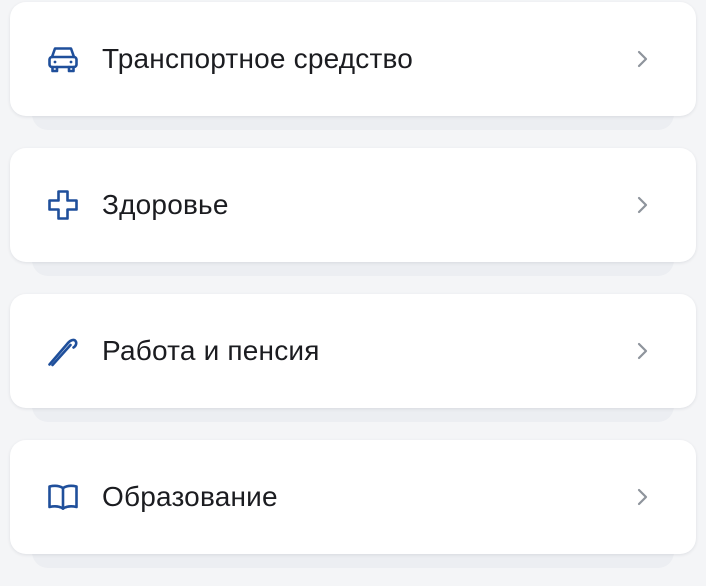 This screenshot has height=586, width=706. What do you see at coordinates (211, 350) in the screenshot?
I see `category-label: Работа и пенсия` at bounding box center [211, 350].